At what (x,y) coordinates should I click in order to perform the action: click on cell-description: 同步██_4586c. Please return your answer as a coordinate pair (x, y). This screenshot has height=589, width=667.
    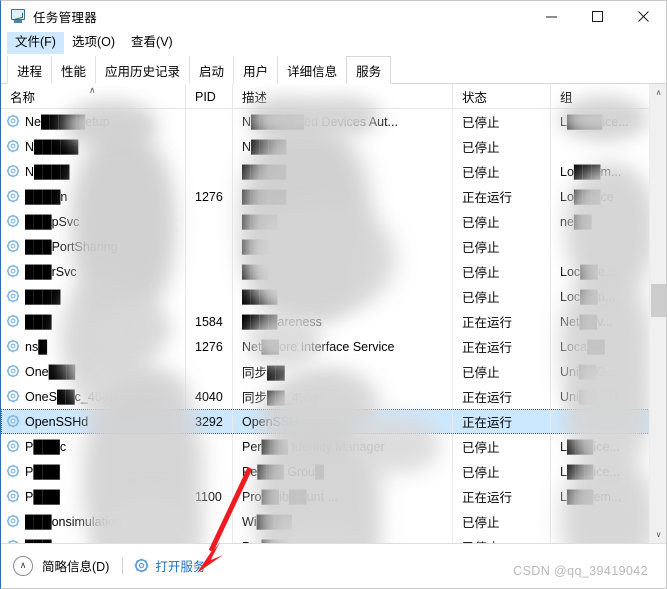
    Looking at the image, I should click on (343, 396).